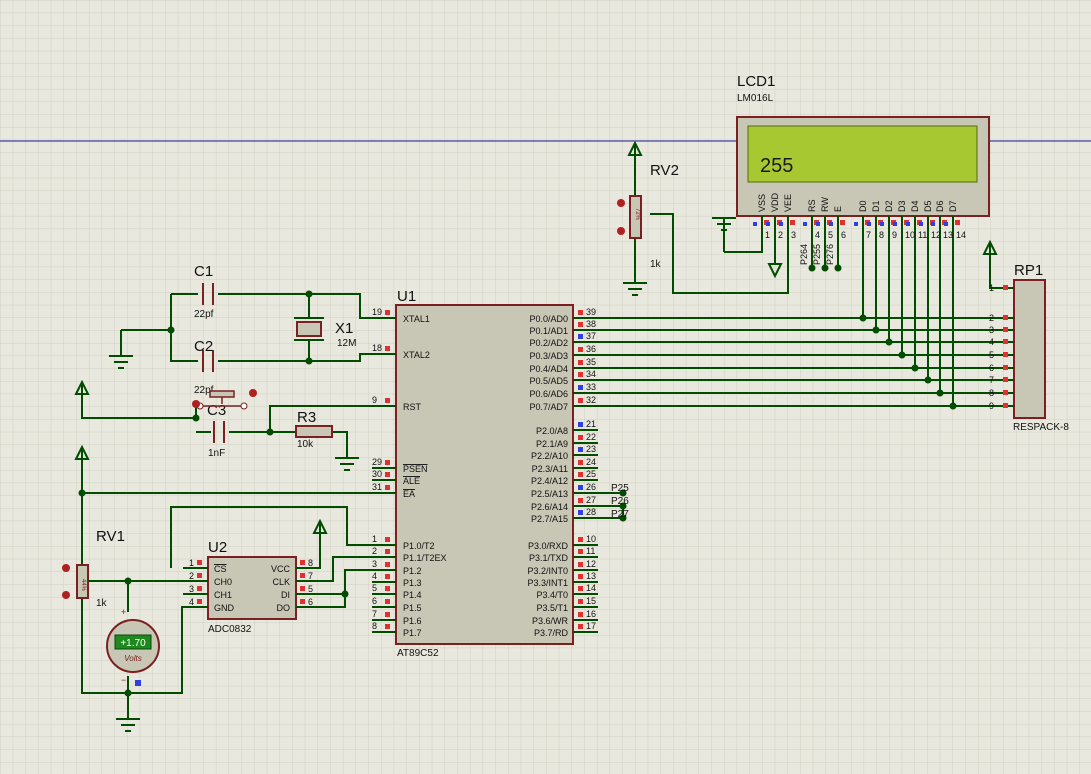 Image resolution: width=1091 pixels, height=774 pixels. What do you see at coordinates (991, 380) in the screenshot?
I see `respack-pin-number: 7` at bounding box center [991, 380].